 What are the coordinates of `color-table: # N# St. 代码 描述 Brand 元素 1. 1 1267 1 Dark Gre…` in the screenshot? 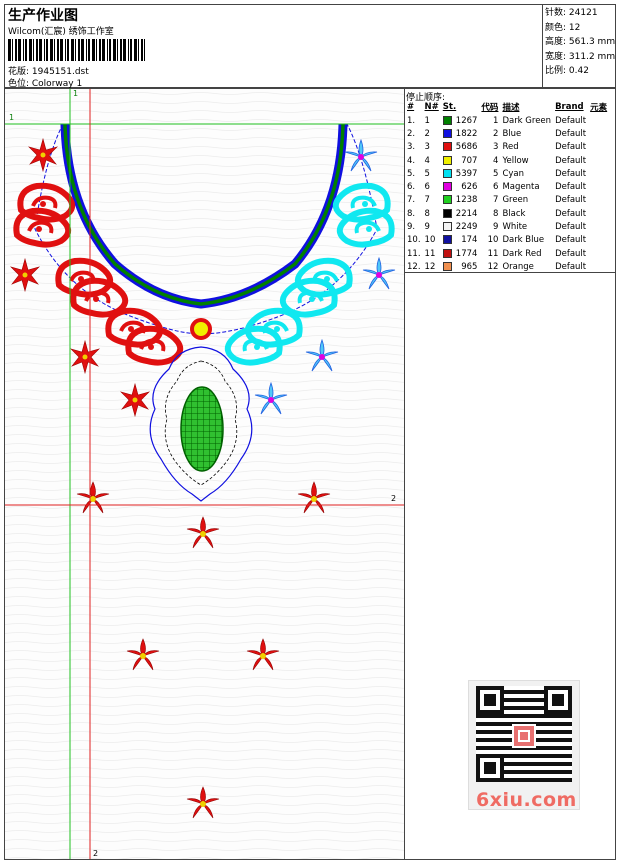 It's located at (507, 187).